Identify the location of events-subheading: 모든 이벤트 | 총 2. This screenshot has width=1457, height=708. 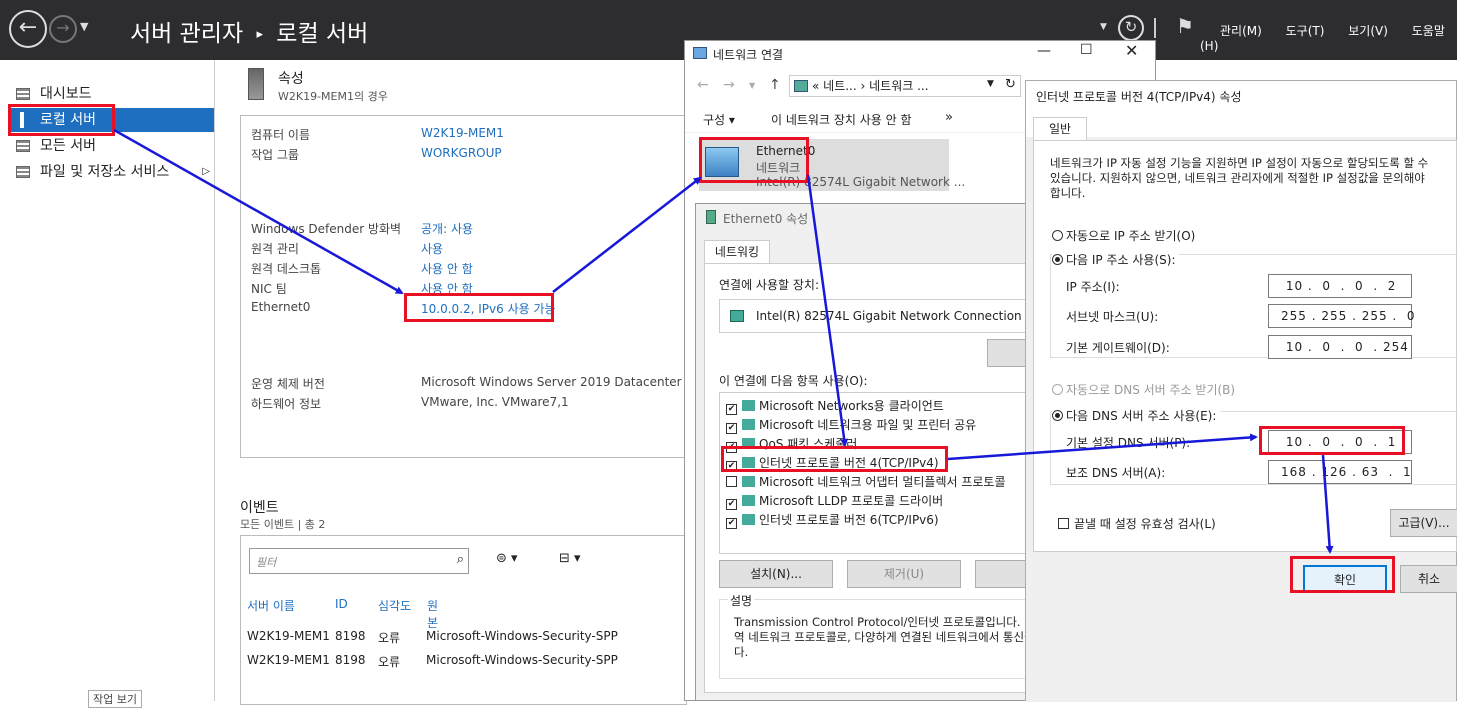
(283, 524).